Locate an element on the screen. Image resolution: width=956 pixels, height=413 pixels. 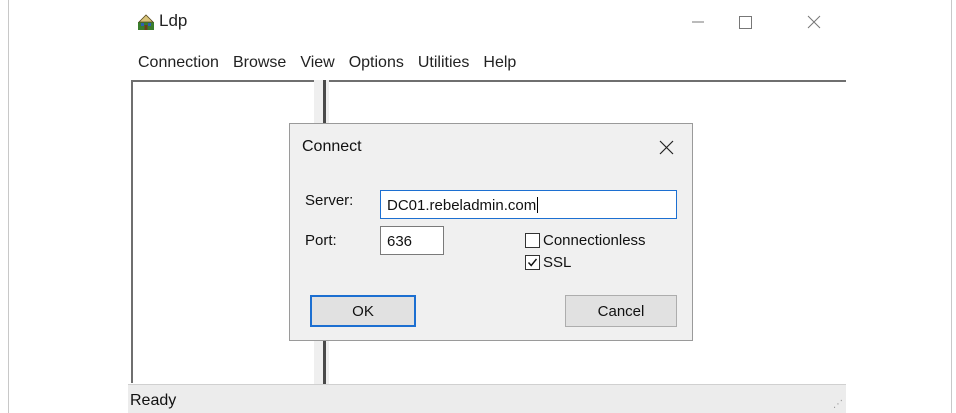
checkbox-checked is located at coordinates (532, 262).